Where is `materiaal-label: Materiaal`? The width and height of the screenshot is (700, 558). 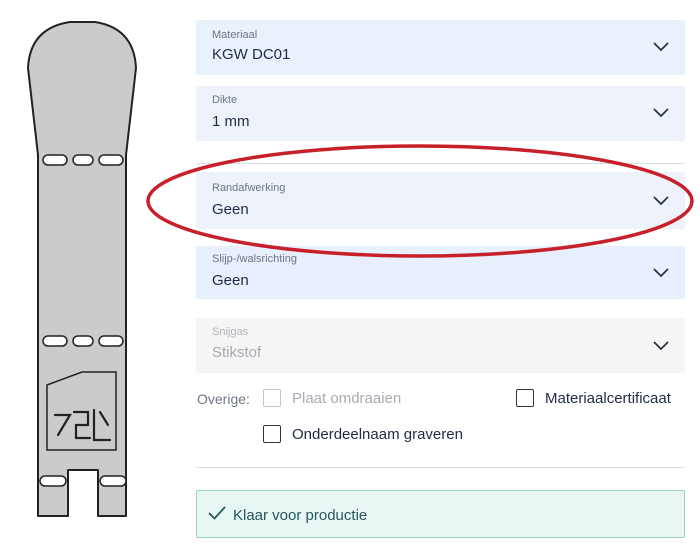 materiaal-label: Materiaal is located at coordinates (235, 35).